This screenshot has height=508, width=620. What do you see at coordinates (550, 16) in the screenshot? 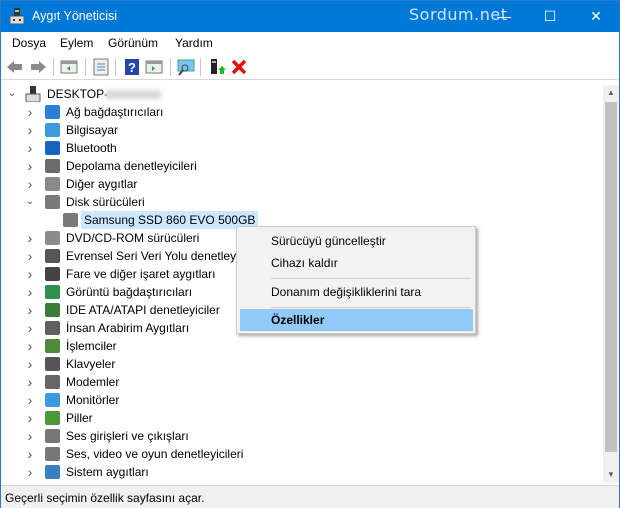
I see `maximize-button: ☐` at bounding box center [550, 16].